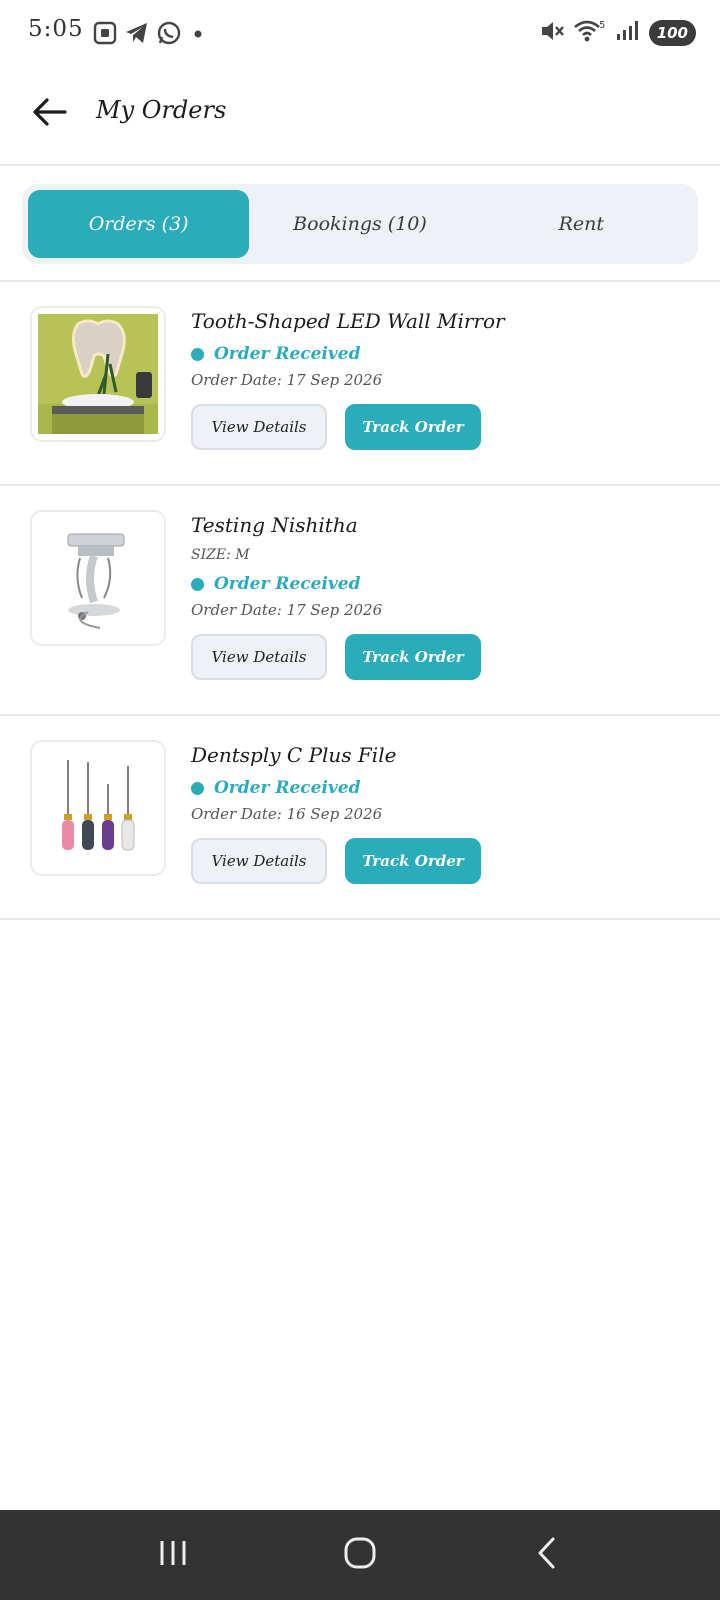 The height and width of the screenshot is (1600, 720). What do you see at coordinates (98, 374) in the screenshot?
I see `tooth-mirror-image` at bounding box center [98, 374].